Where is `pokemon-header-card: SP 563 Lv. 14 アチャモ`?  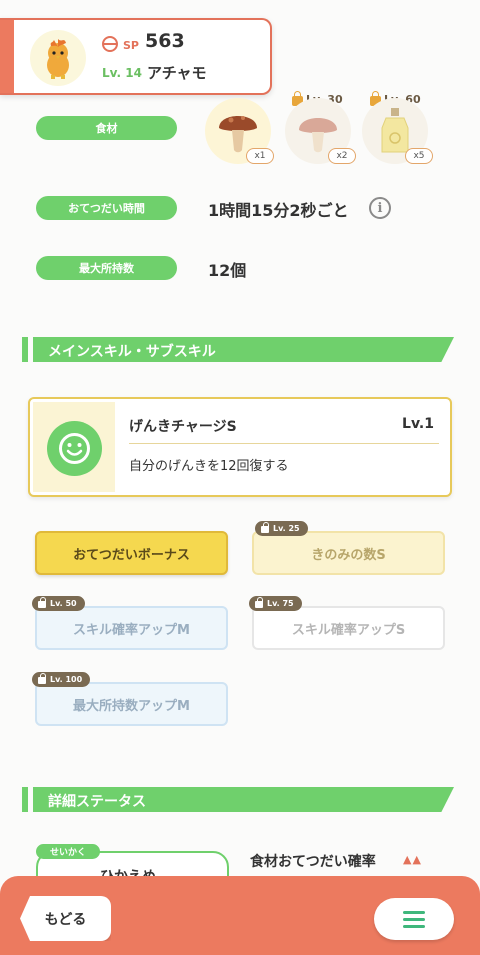 pokemon-header-card: SP 563 Lv. 14 アチャモ is located at coordinates (136, 56).